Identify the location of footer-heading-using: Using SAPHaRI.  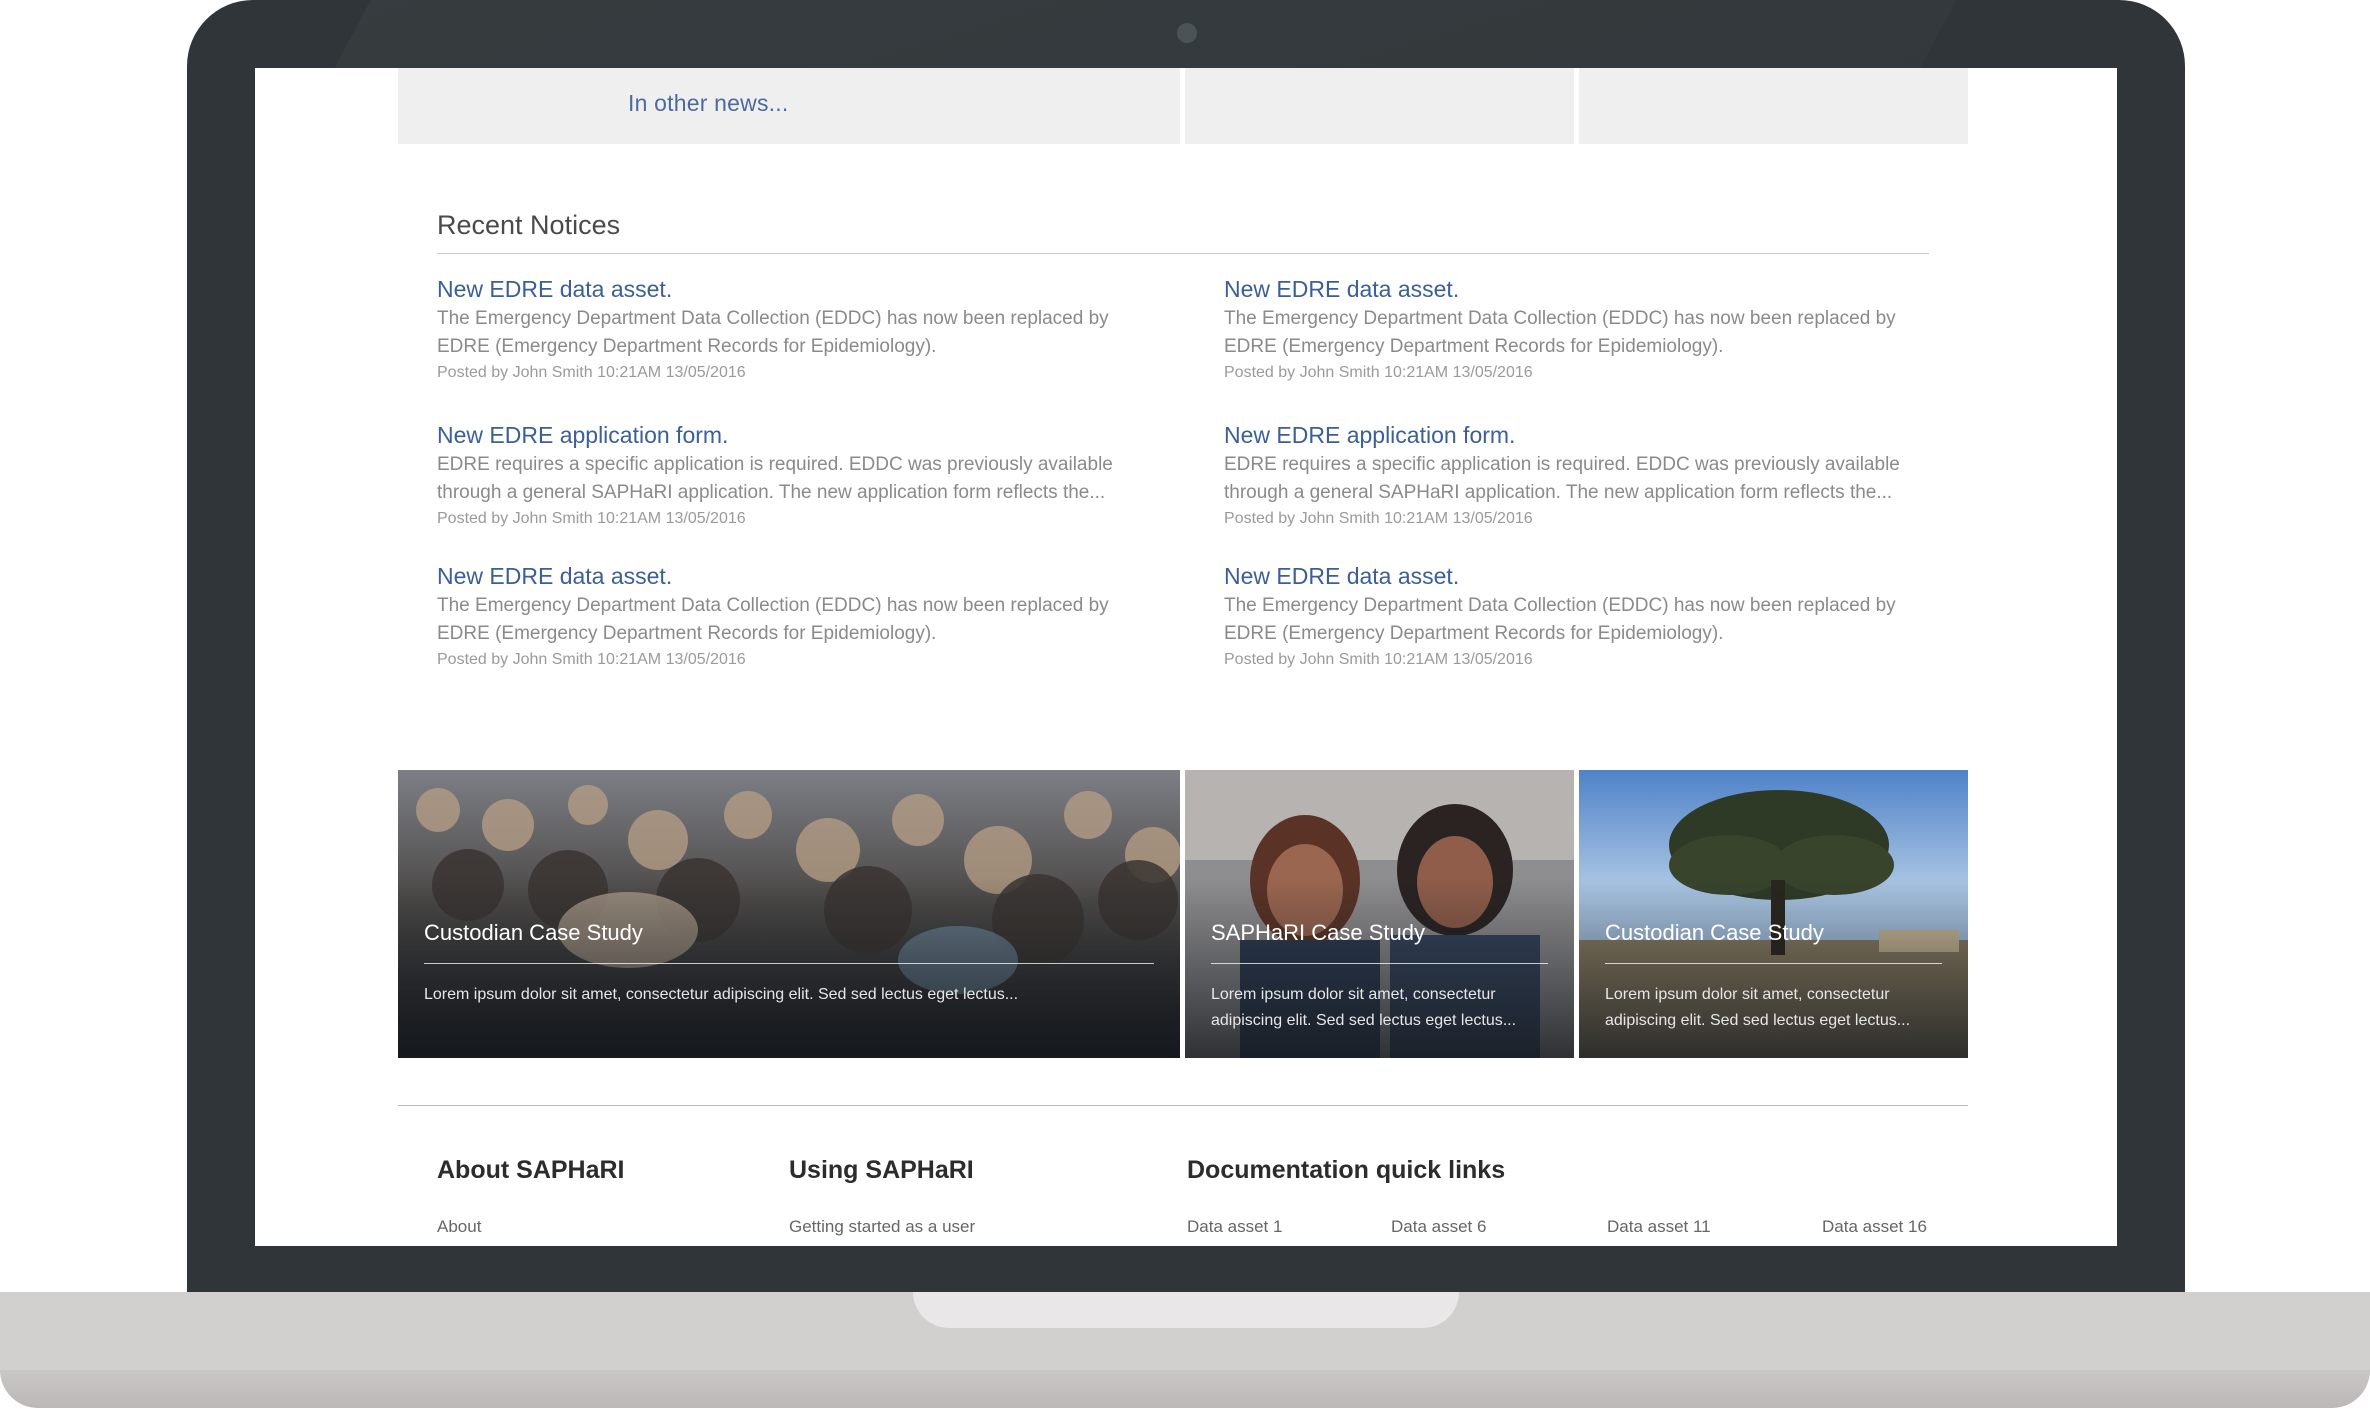
(881, 1170).